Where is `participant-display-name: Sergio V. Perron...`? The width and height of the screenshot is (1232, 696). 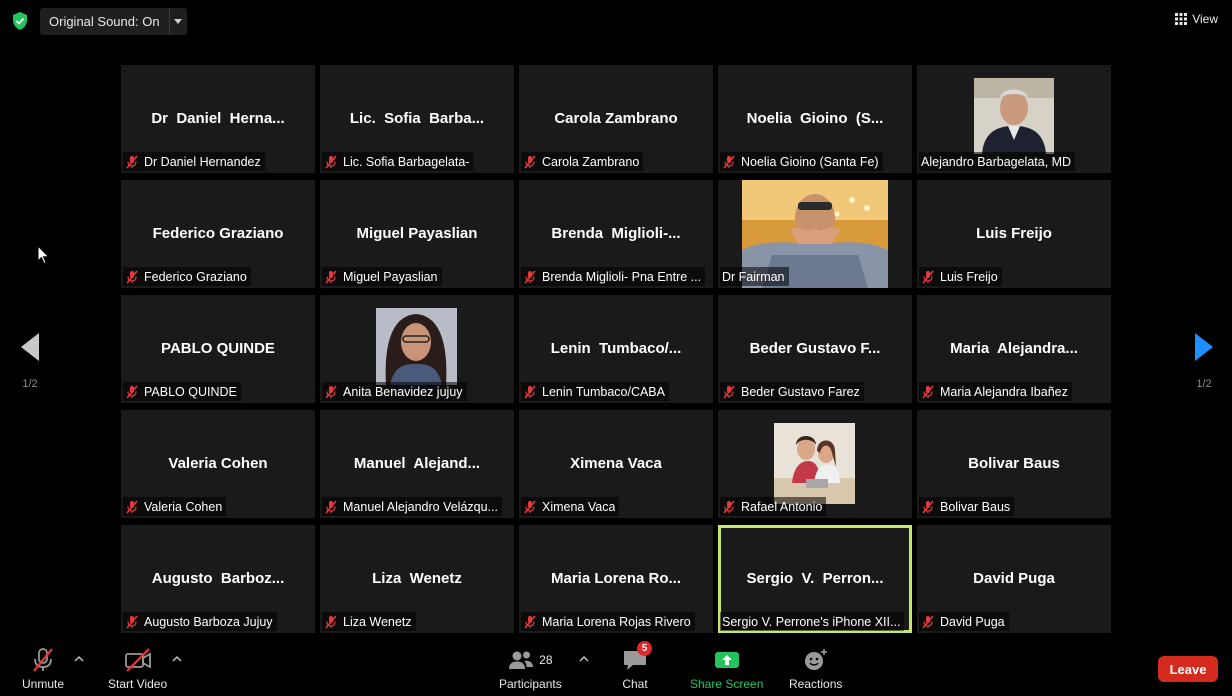
participant-display-name: Sergio V. Perron... is located at coordinates (815, 578).